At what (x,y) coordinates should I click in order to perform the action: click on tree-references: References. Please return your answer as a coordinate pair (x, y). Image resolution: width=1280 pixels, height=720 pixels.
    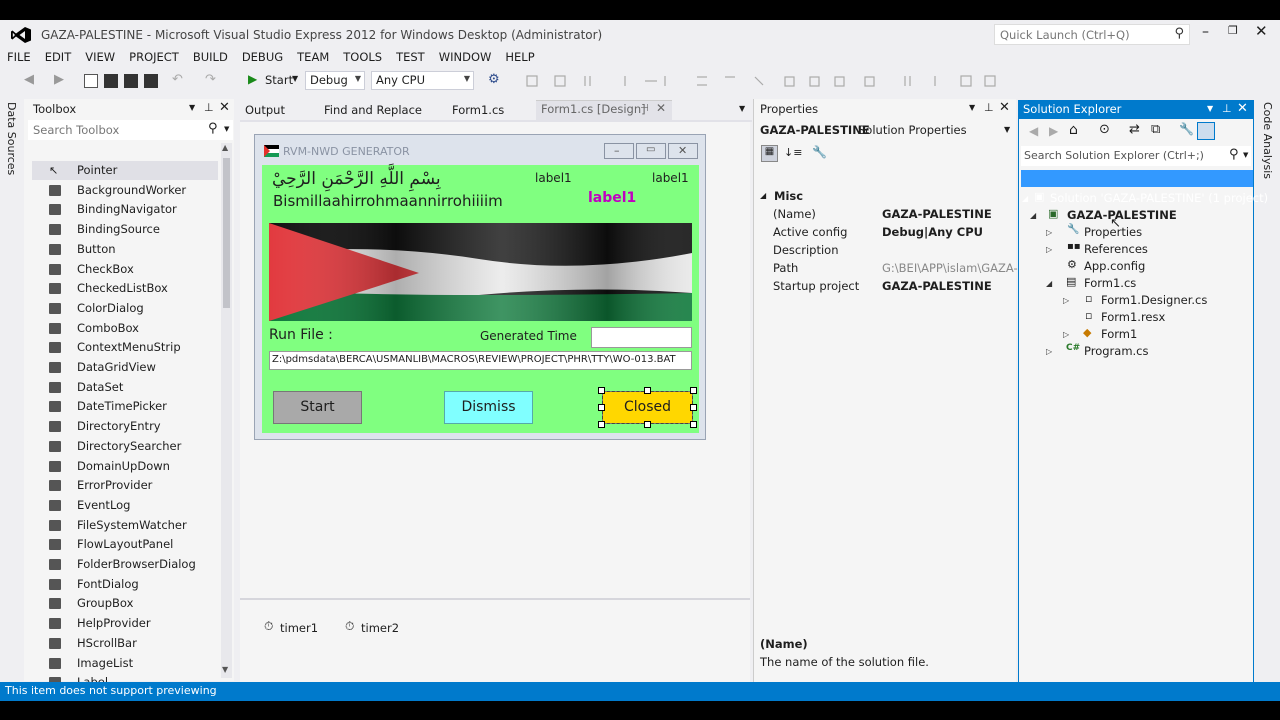
    Looking at the image, I should click on (1116, 249).